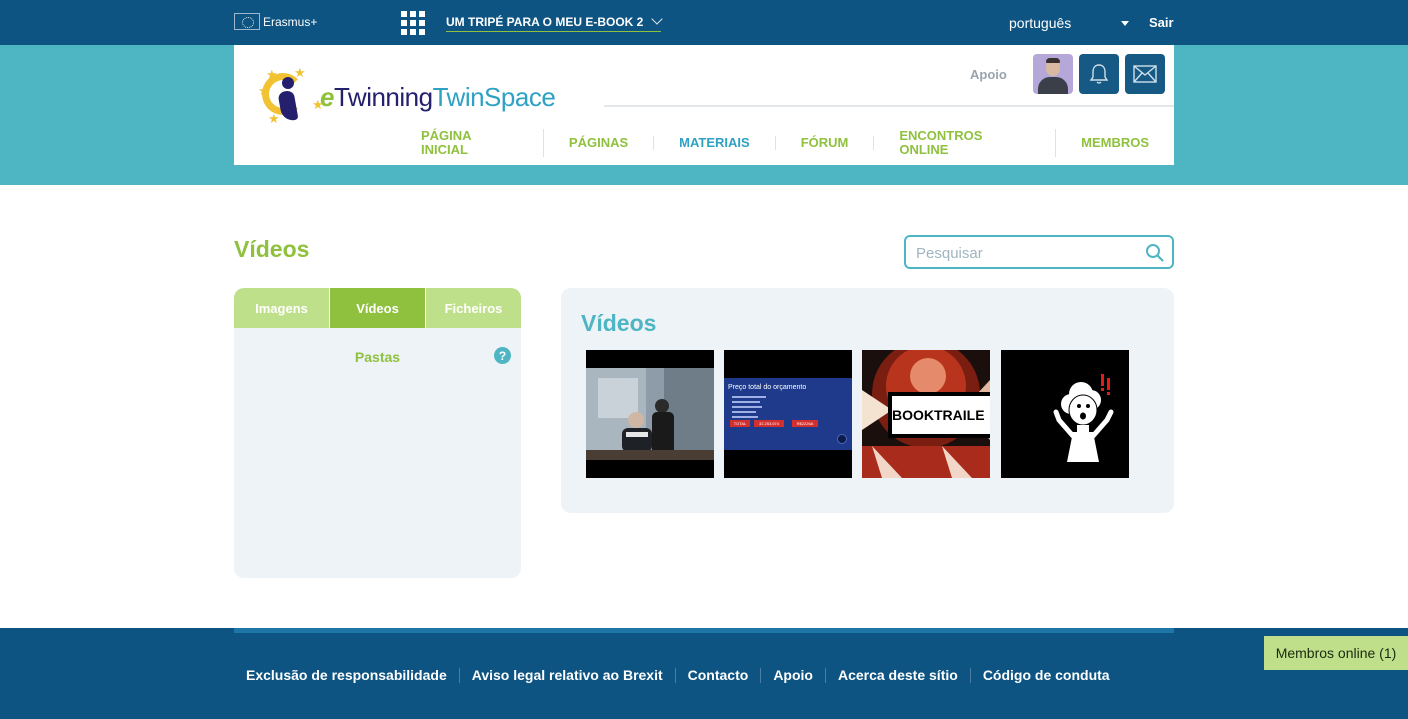  What do you see at coordinates (545, 21) in the screenshot?
I see `twinspace-title: UM TRIPÉ PARA O MEU E-BOOK 2` at bounding box center [545, 21].